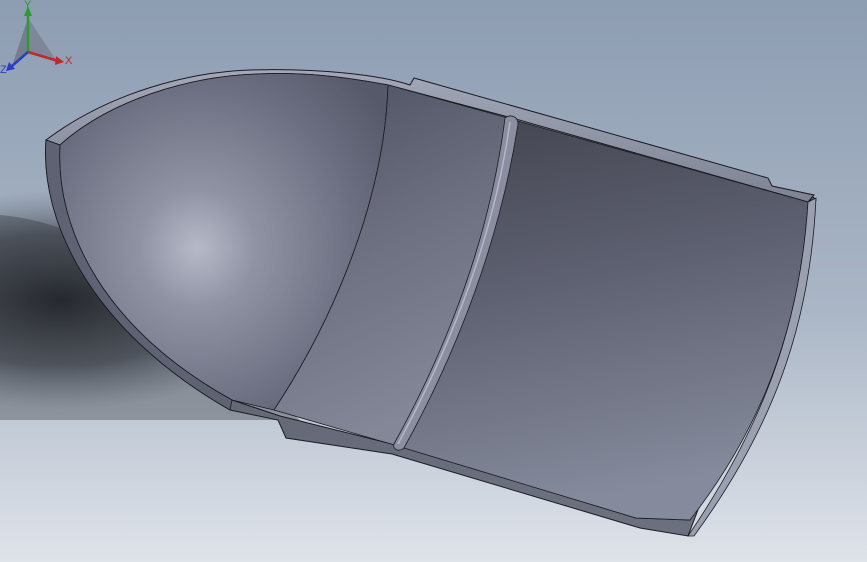 The height and width of the screenshot is (562, 867). Describe the element at coordinates (28, 5) in the screenshot. I see `y-axis-label: Y` at that location.